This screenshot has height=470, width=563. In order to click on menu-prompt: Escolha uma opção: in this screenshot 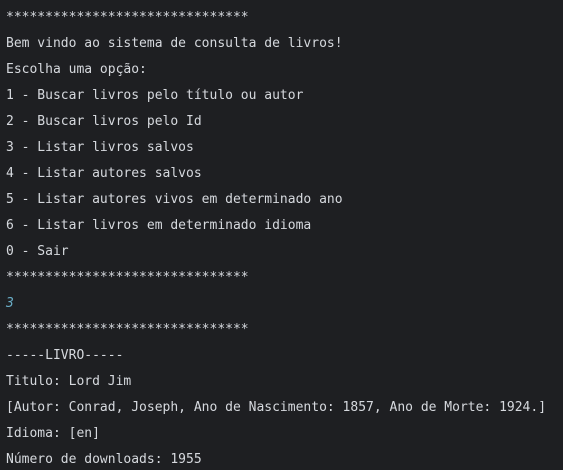, I will do `click(76, 69)`.